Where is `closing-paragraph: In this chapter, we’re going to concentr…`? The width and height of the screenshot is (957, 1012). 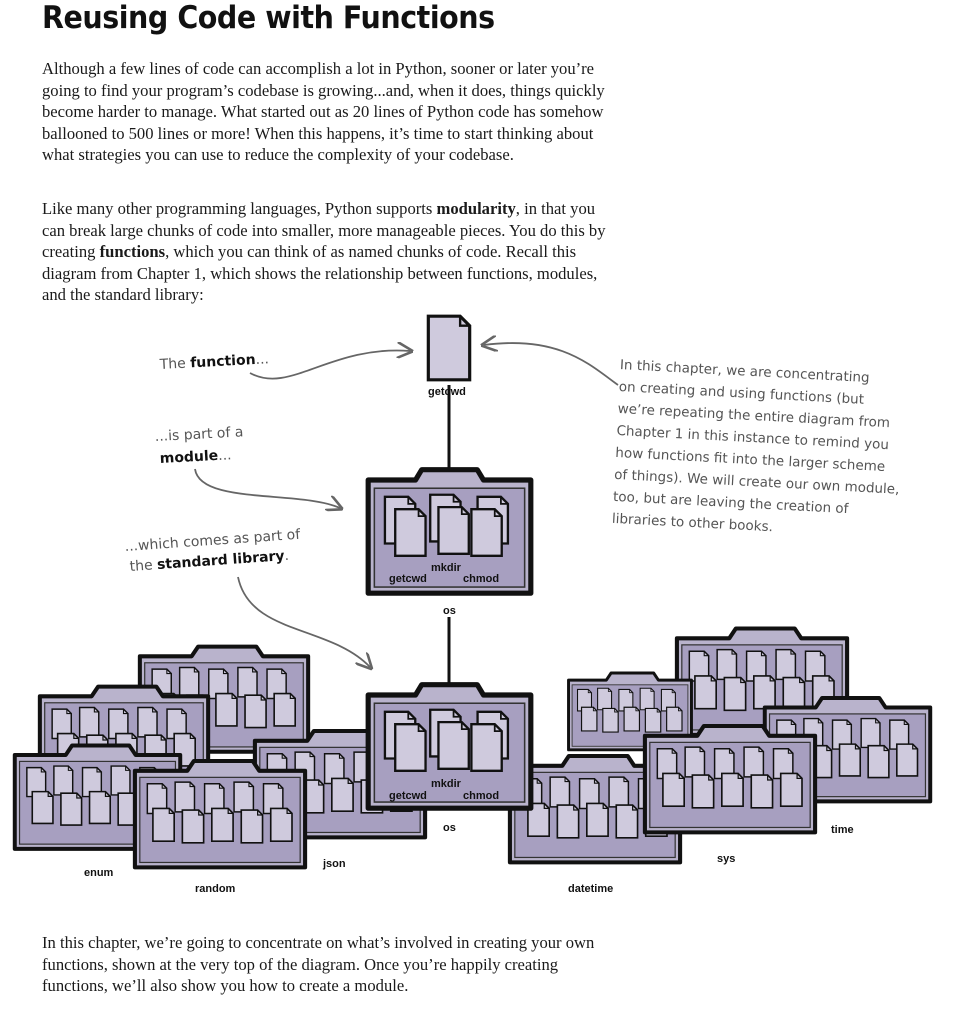
closing-paragraph: In this chapter, we’re going to concentr… is located at coordinates (318, 964).